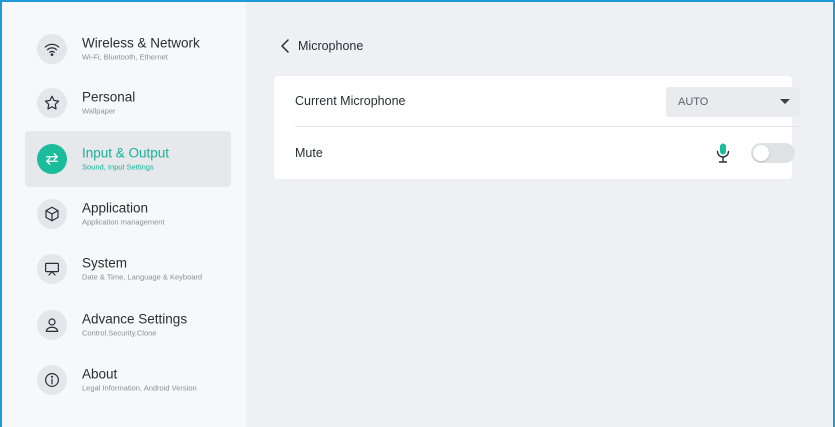 The image size is (835, 427). What do you see at coordinates (52, 103) in the screenshot?
I see `star-icon` at bounding box center [52, 103].